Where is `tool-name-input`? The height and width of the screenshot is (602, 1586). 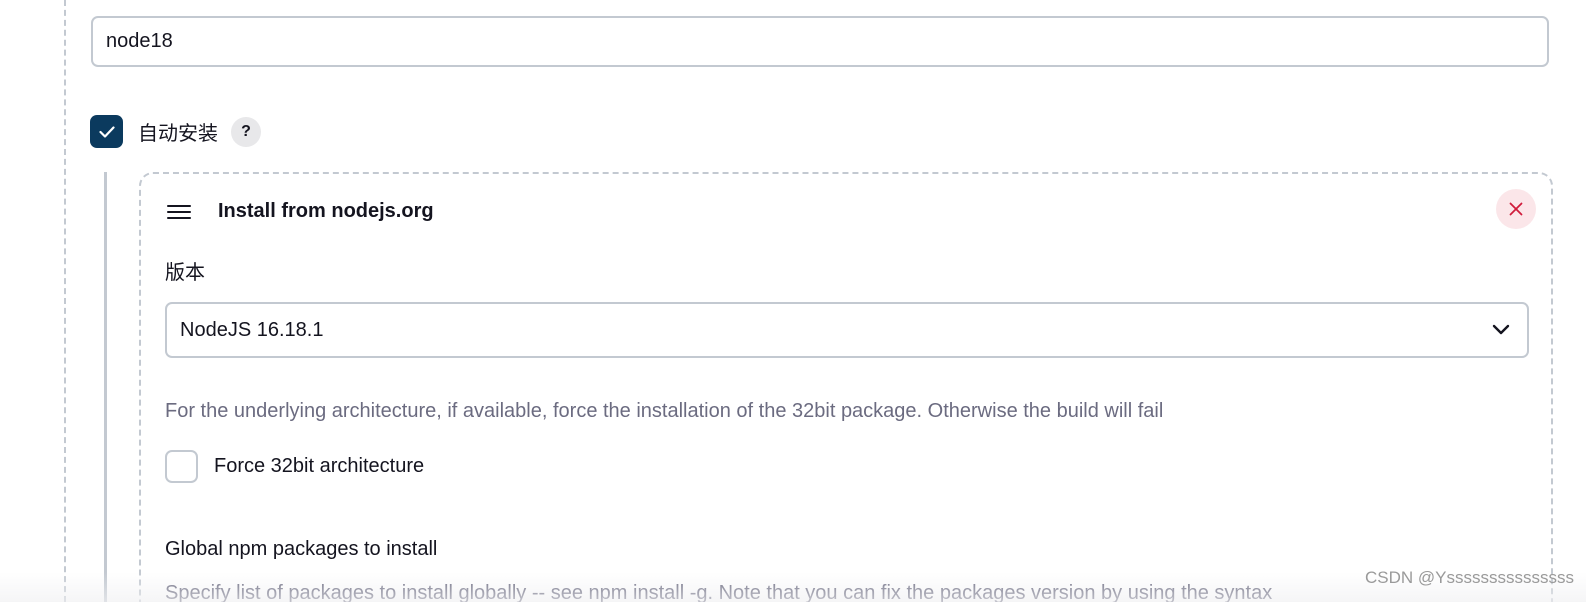 tool-name-input is located at coordinates (820, 41).